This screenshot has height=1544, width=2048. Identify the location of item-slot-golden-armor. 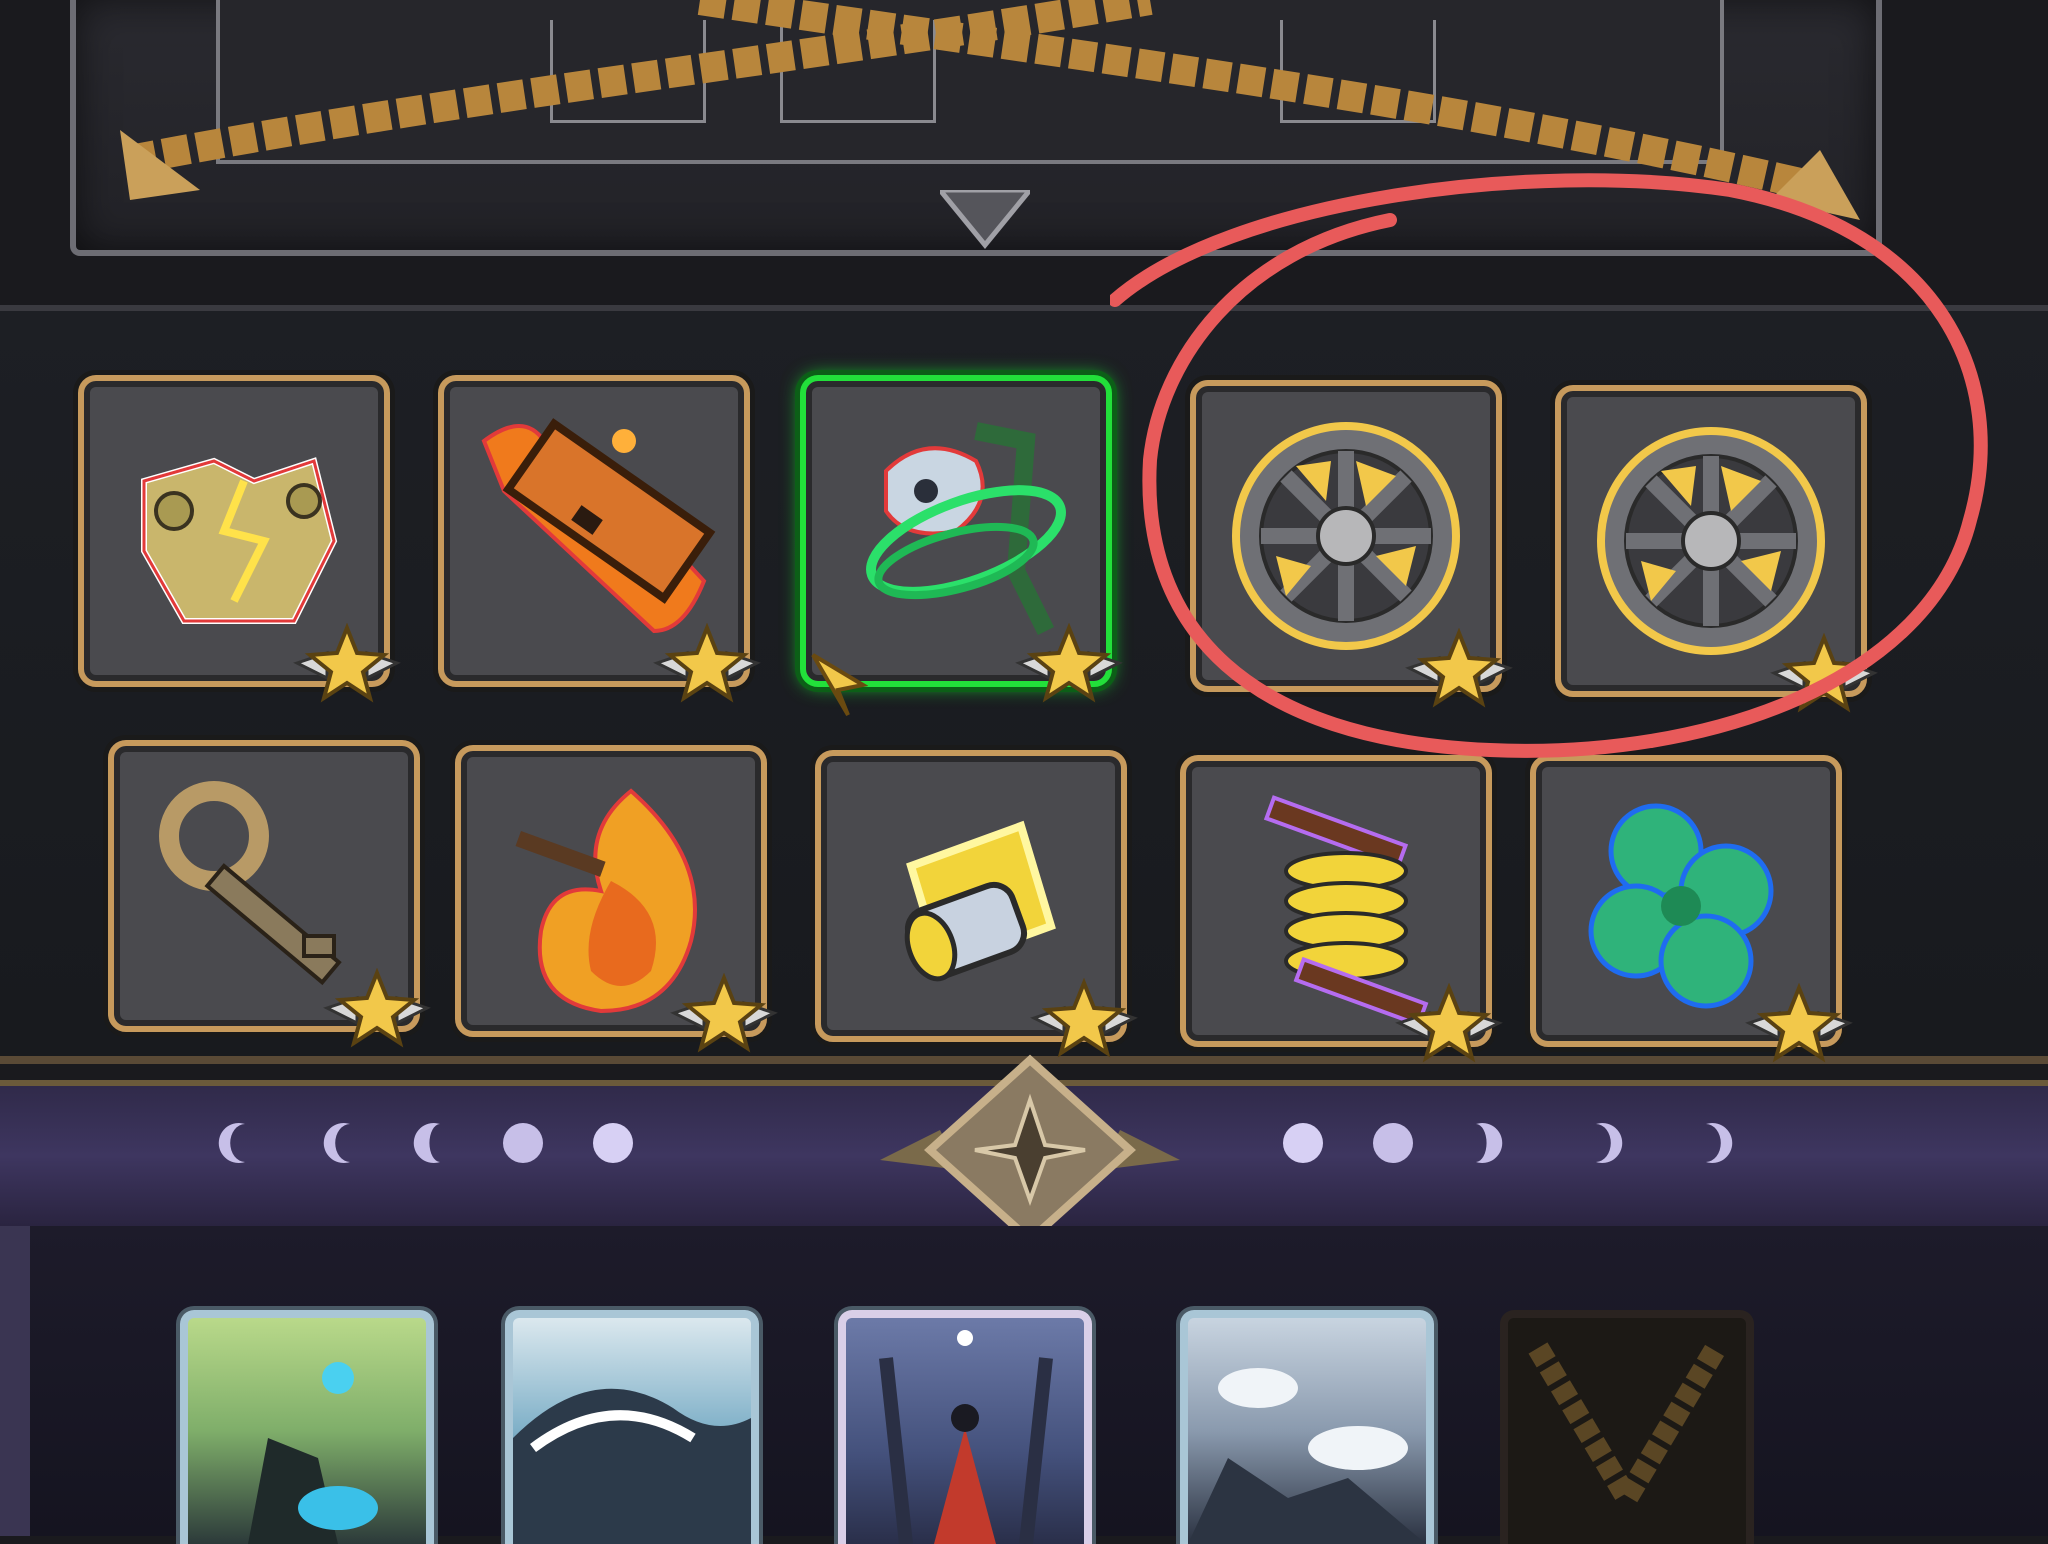
(239, 539).